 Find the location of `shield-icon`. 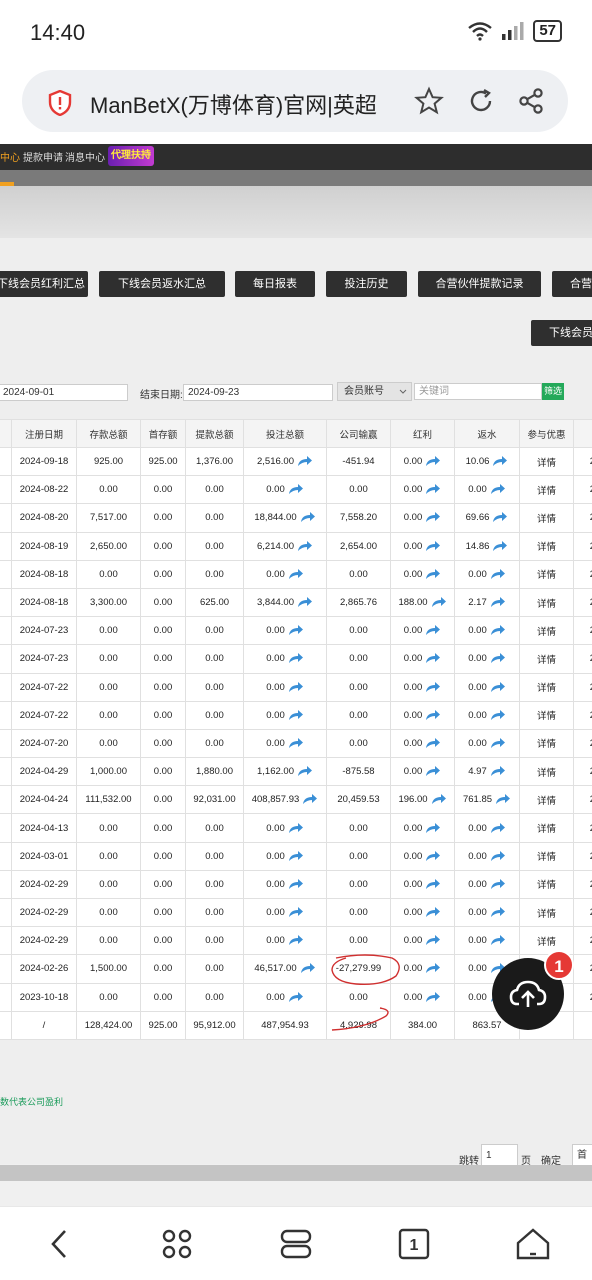

shield-icon is located at coordinates (60, 103).